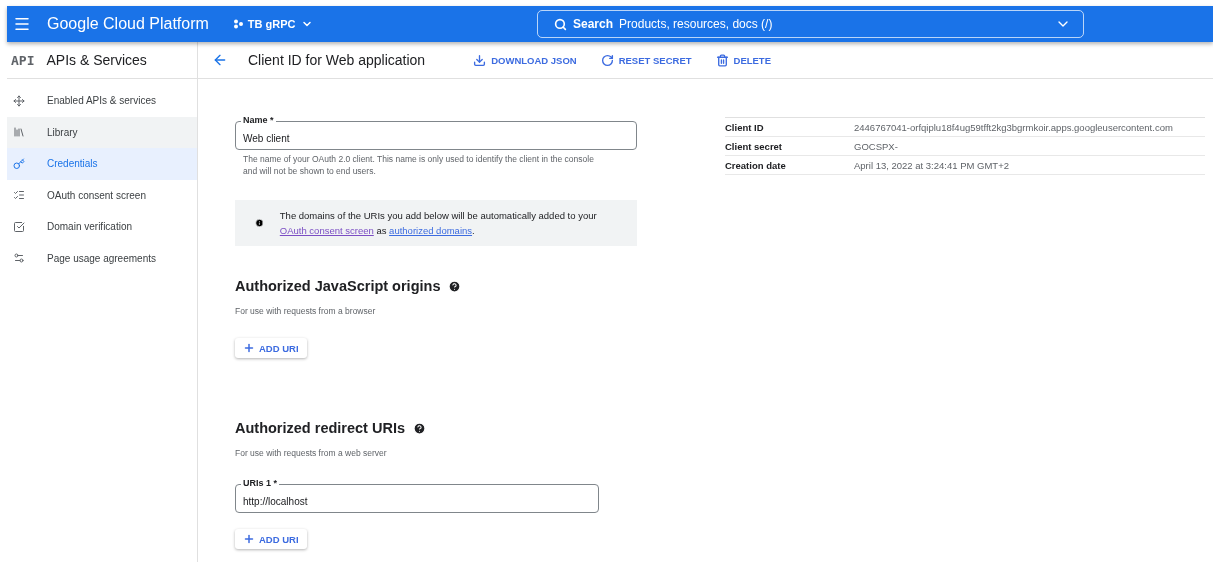 This screenshot has width=1213, height=562. I want to click on help-text: The name of your OAuth 2.0 client. This name is only used to identify the client in the console and will not be shown to end users., so click(419, 166).